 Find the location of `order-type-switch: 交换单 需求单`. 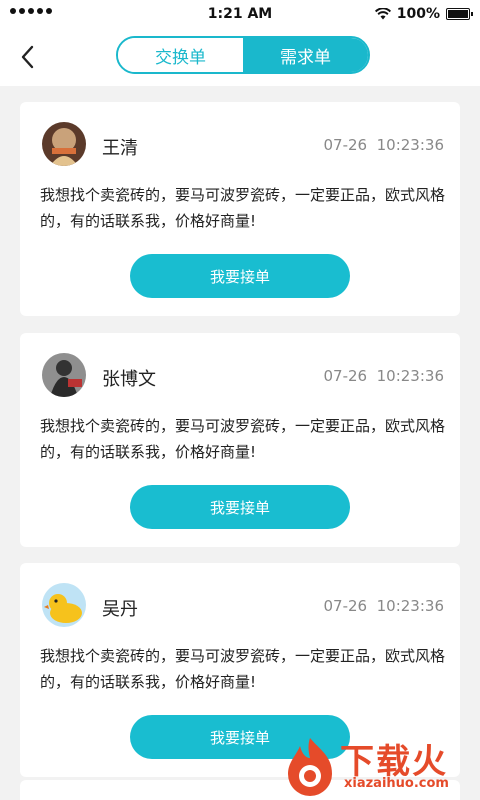

order-type-switch: 交换单 需求单 is located at coordinates (243, 55).